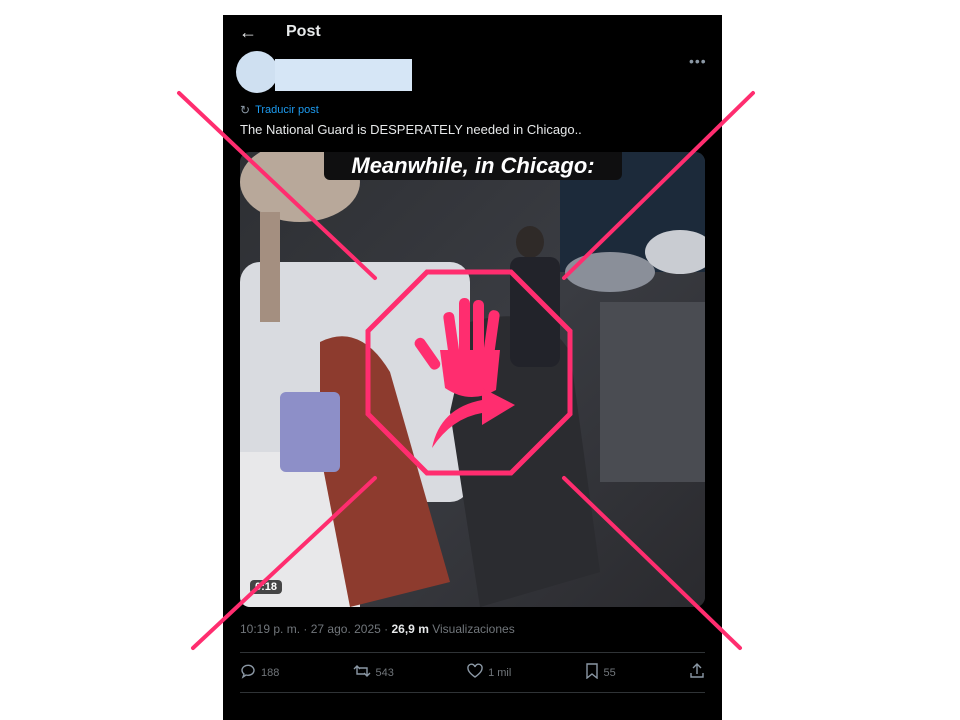 This screenshot has height=720, width=960. Describe the element at coordinates (346, 629) in the screenshot. I see `post-date: 27 ago. 2025` at that location.